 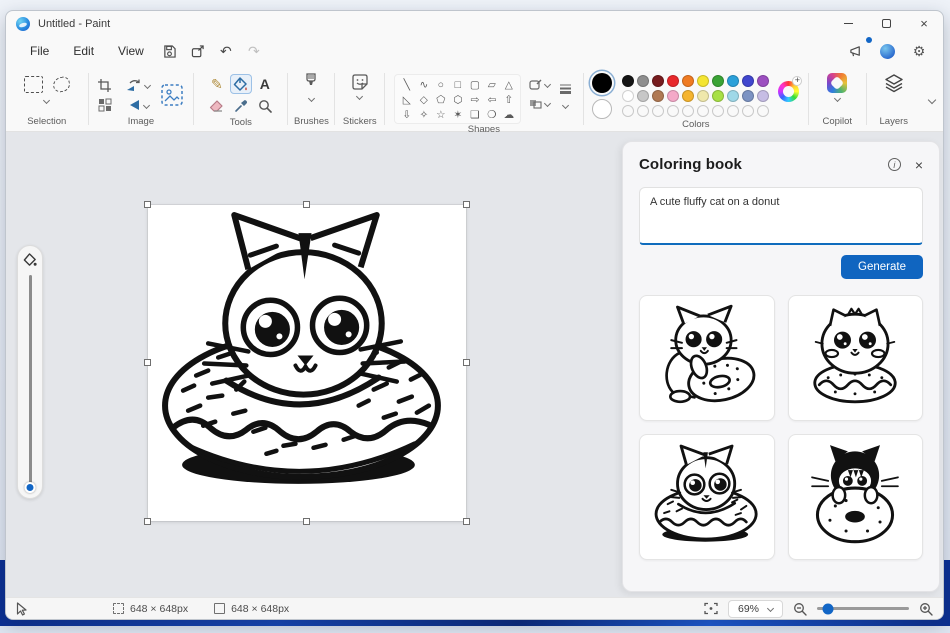 I want to click on save-button, so click(x=170, y=51).